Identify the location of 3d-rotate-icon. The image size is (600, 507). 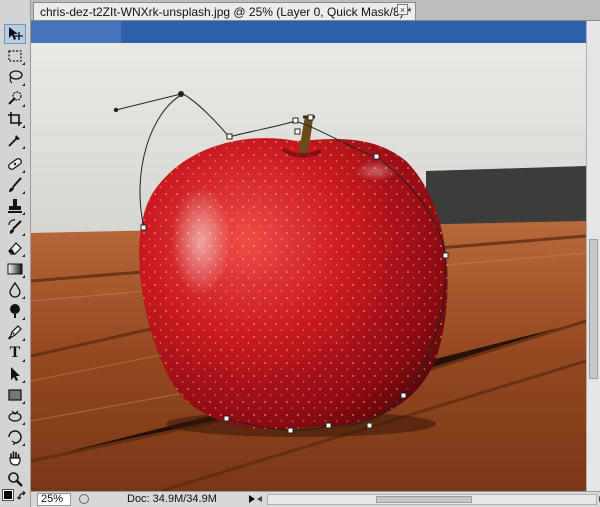
(15, 416).